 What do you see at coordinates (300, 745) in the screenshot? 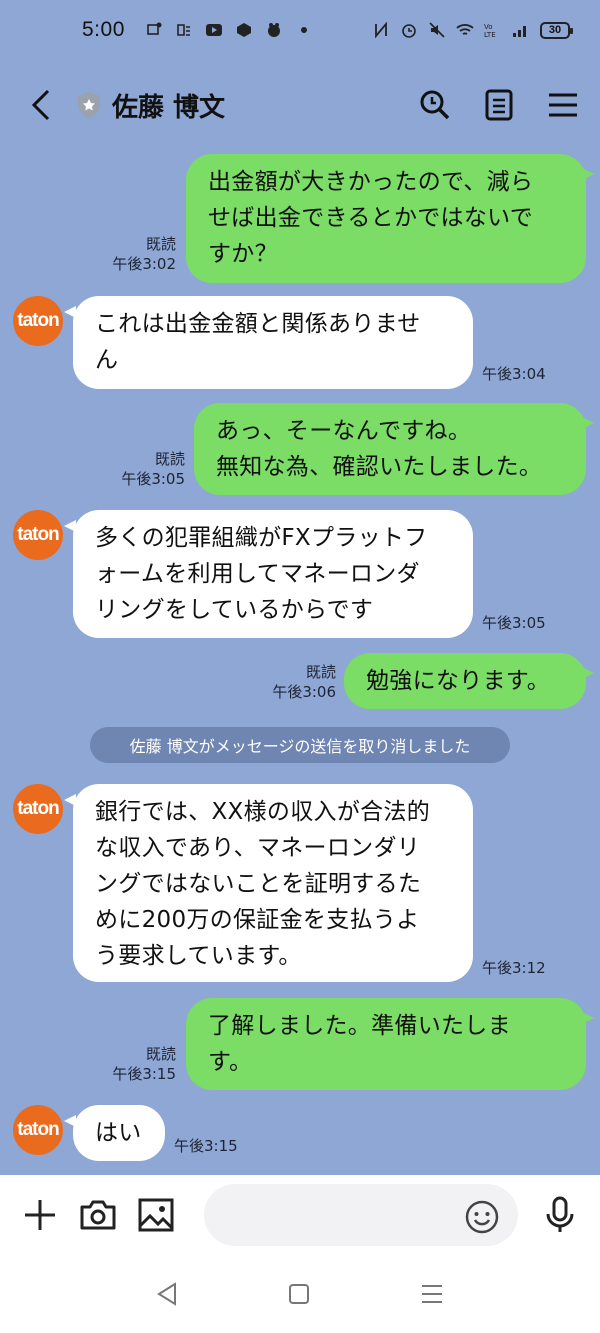
I see `system-message: 佐藤 博文がメッセージの送信を取り消しました` at bounding box center [300, 745].